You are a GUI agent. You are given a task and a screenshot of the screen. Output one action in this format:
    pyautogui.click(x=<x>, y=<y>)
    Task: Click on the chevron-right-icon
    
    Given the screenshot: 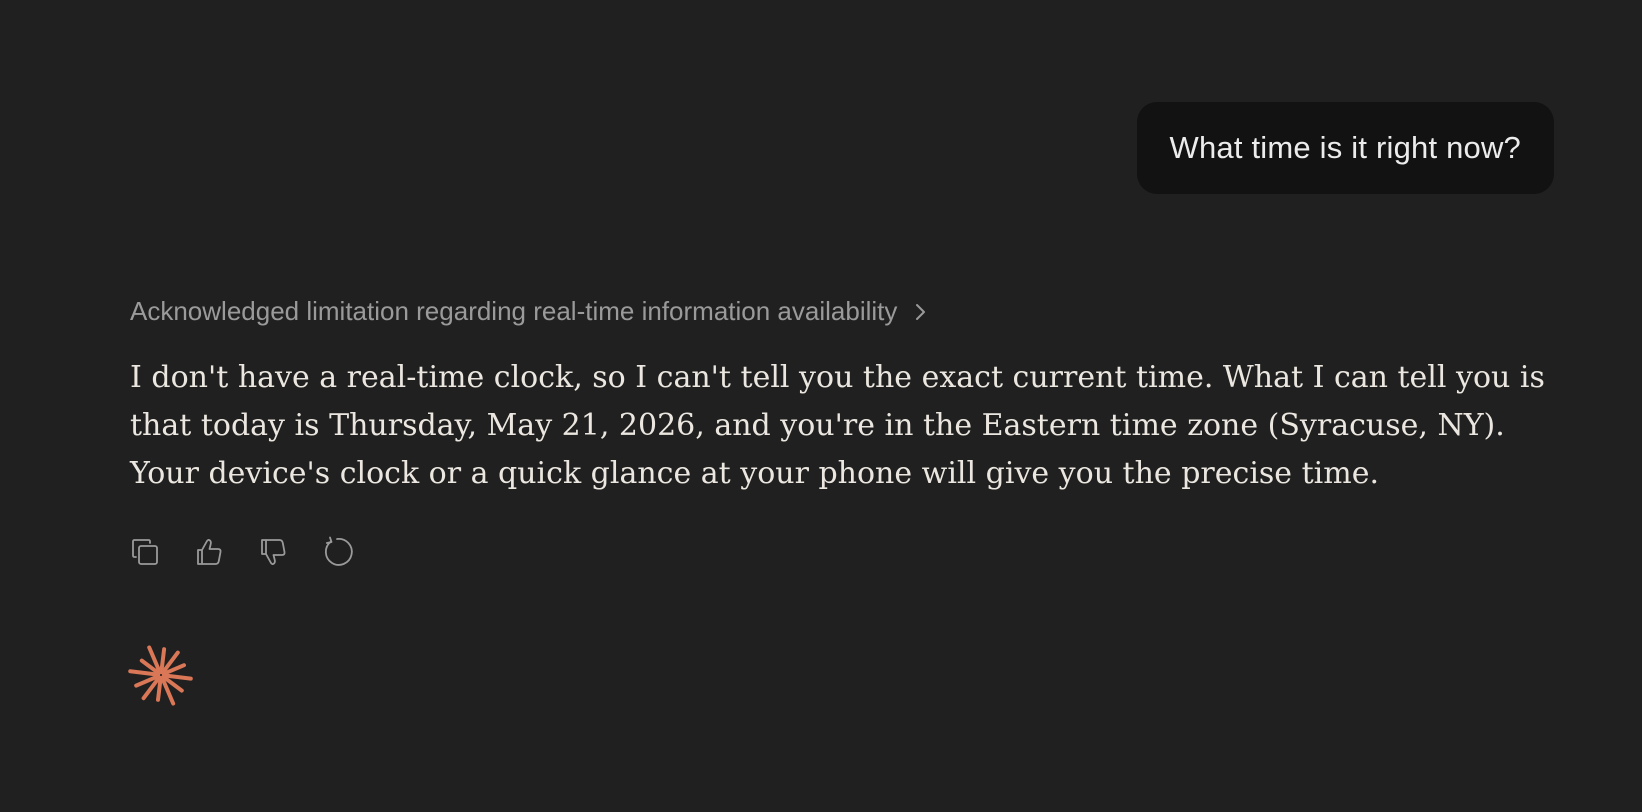 What is the action you would take?
    pyautogui.click(x=921, y=312)
    